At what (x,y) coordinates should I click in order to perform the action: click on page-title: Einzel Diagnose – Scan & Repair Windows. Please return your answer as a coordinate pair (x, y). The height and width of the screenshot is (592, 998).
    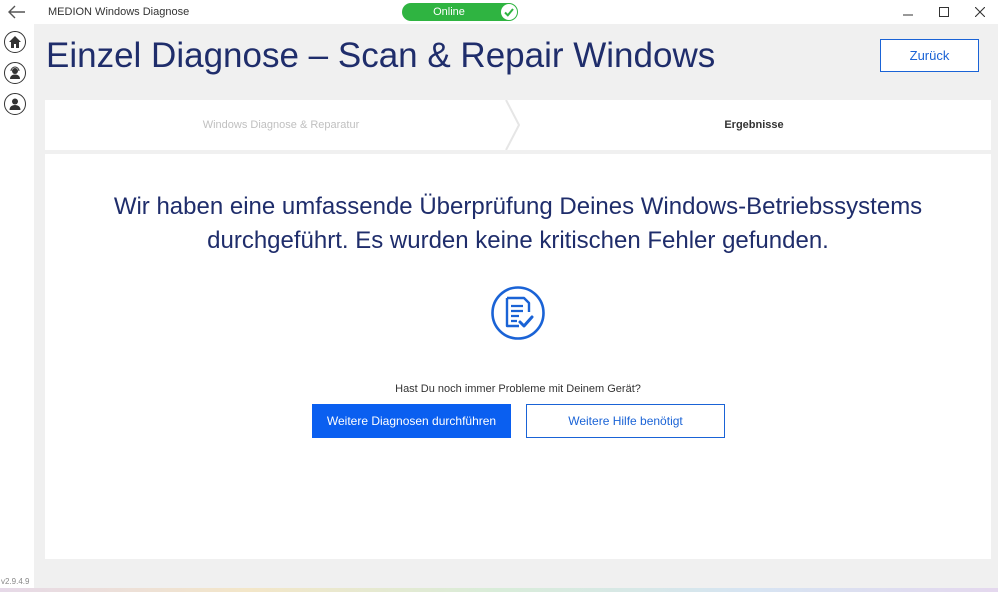
    Looking at the image, I should click on (381, 55).